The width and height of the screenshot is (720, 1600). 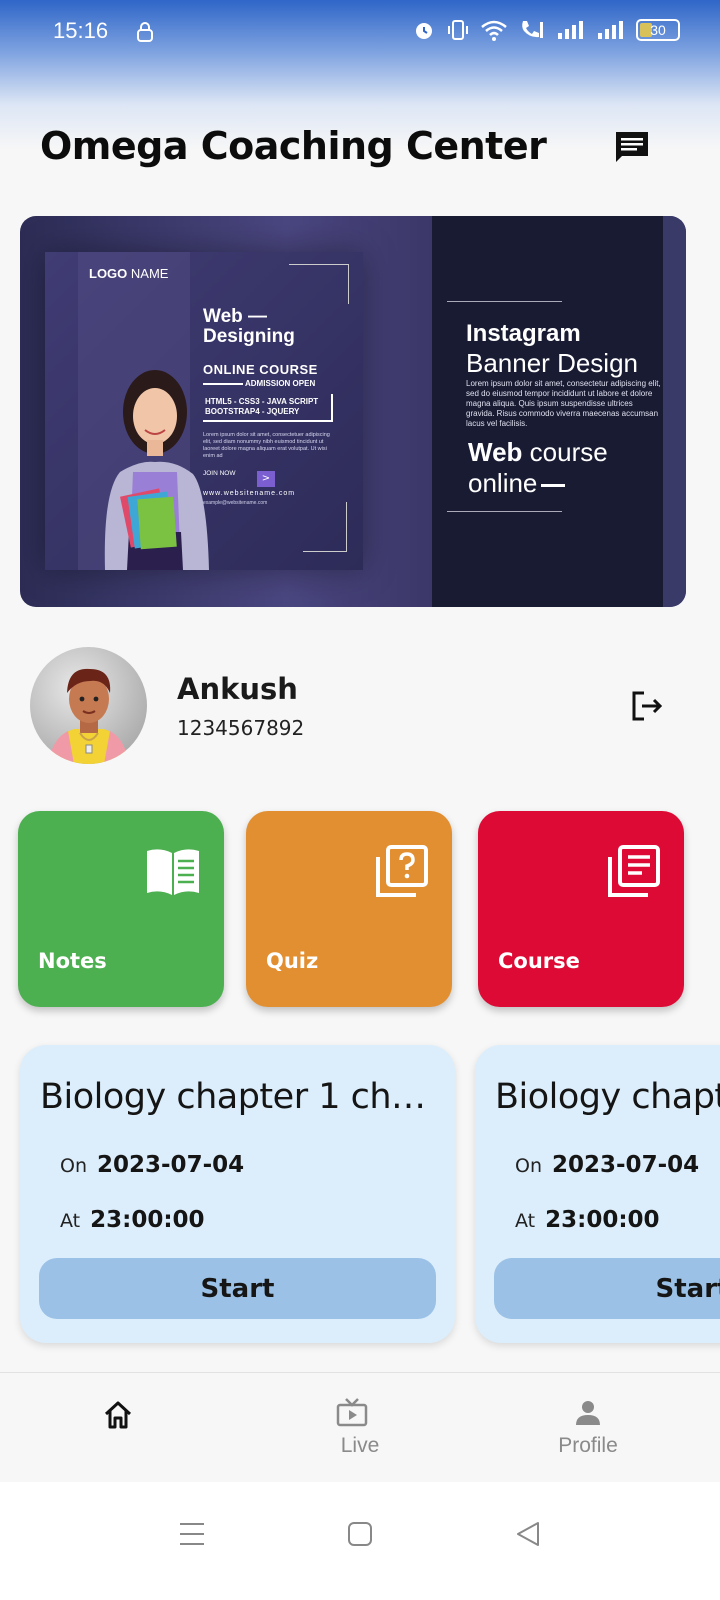 What do you see at coordinates (352, 1412) in the screenshot?
I see `live-tv-icon` at bounding box center [352, 1412].